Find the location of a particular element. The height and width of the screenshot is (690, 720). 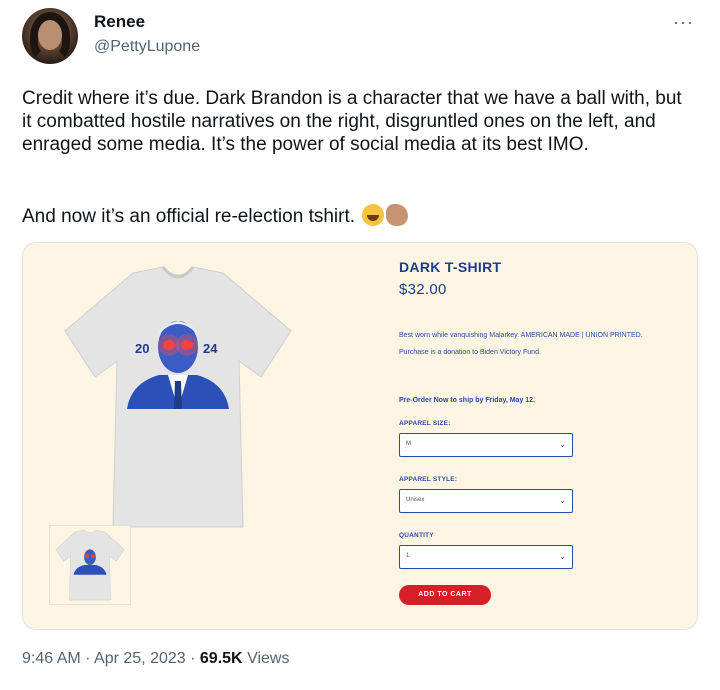

avatar-face is located at coordinates (50, 35).